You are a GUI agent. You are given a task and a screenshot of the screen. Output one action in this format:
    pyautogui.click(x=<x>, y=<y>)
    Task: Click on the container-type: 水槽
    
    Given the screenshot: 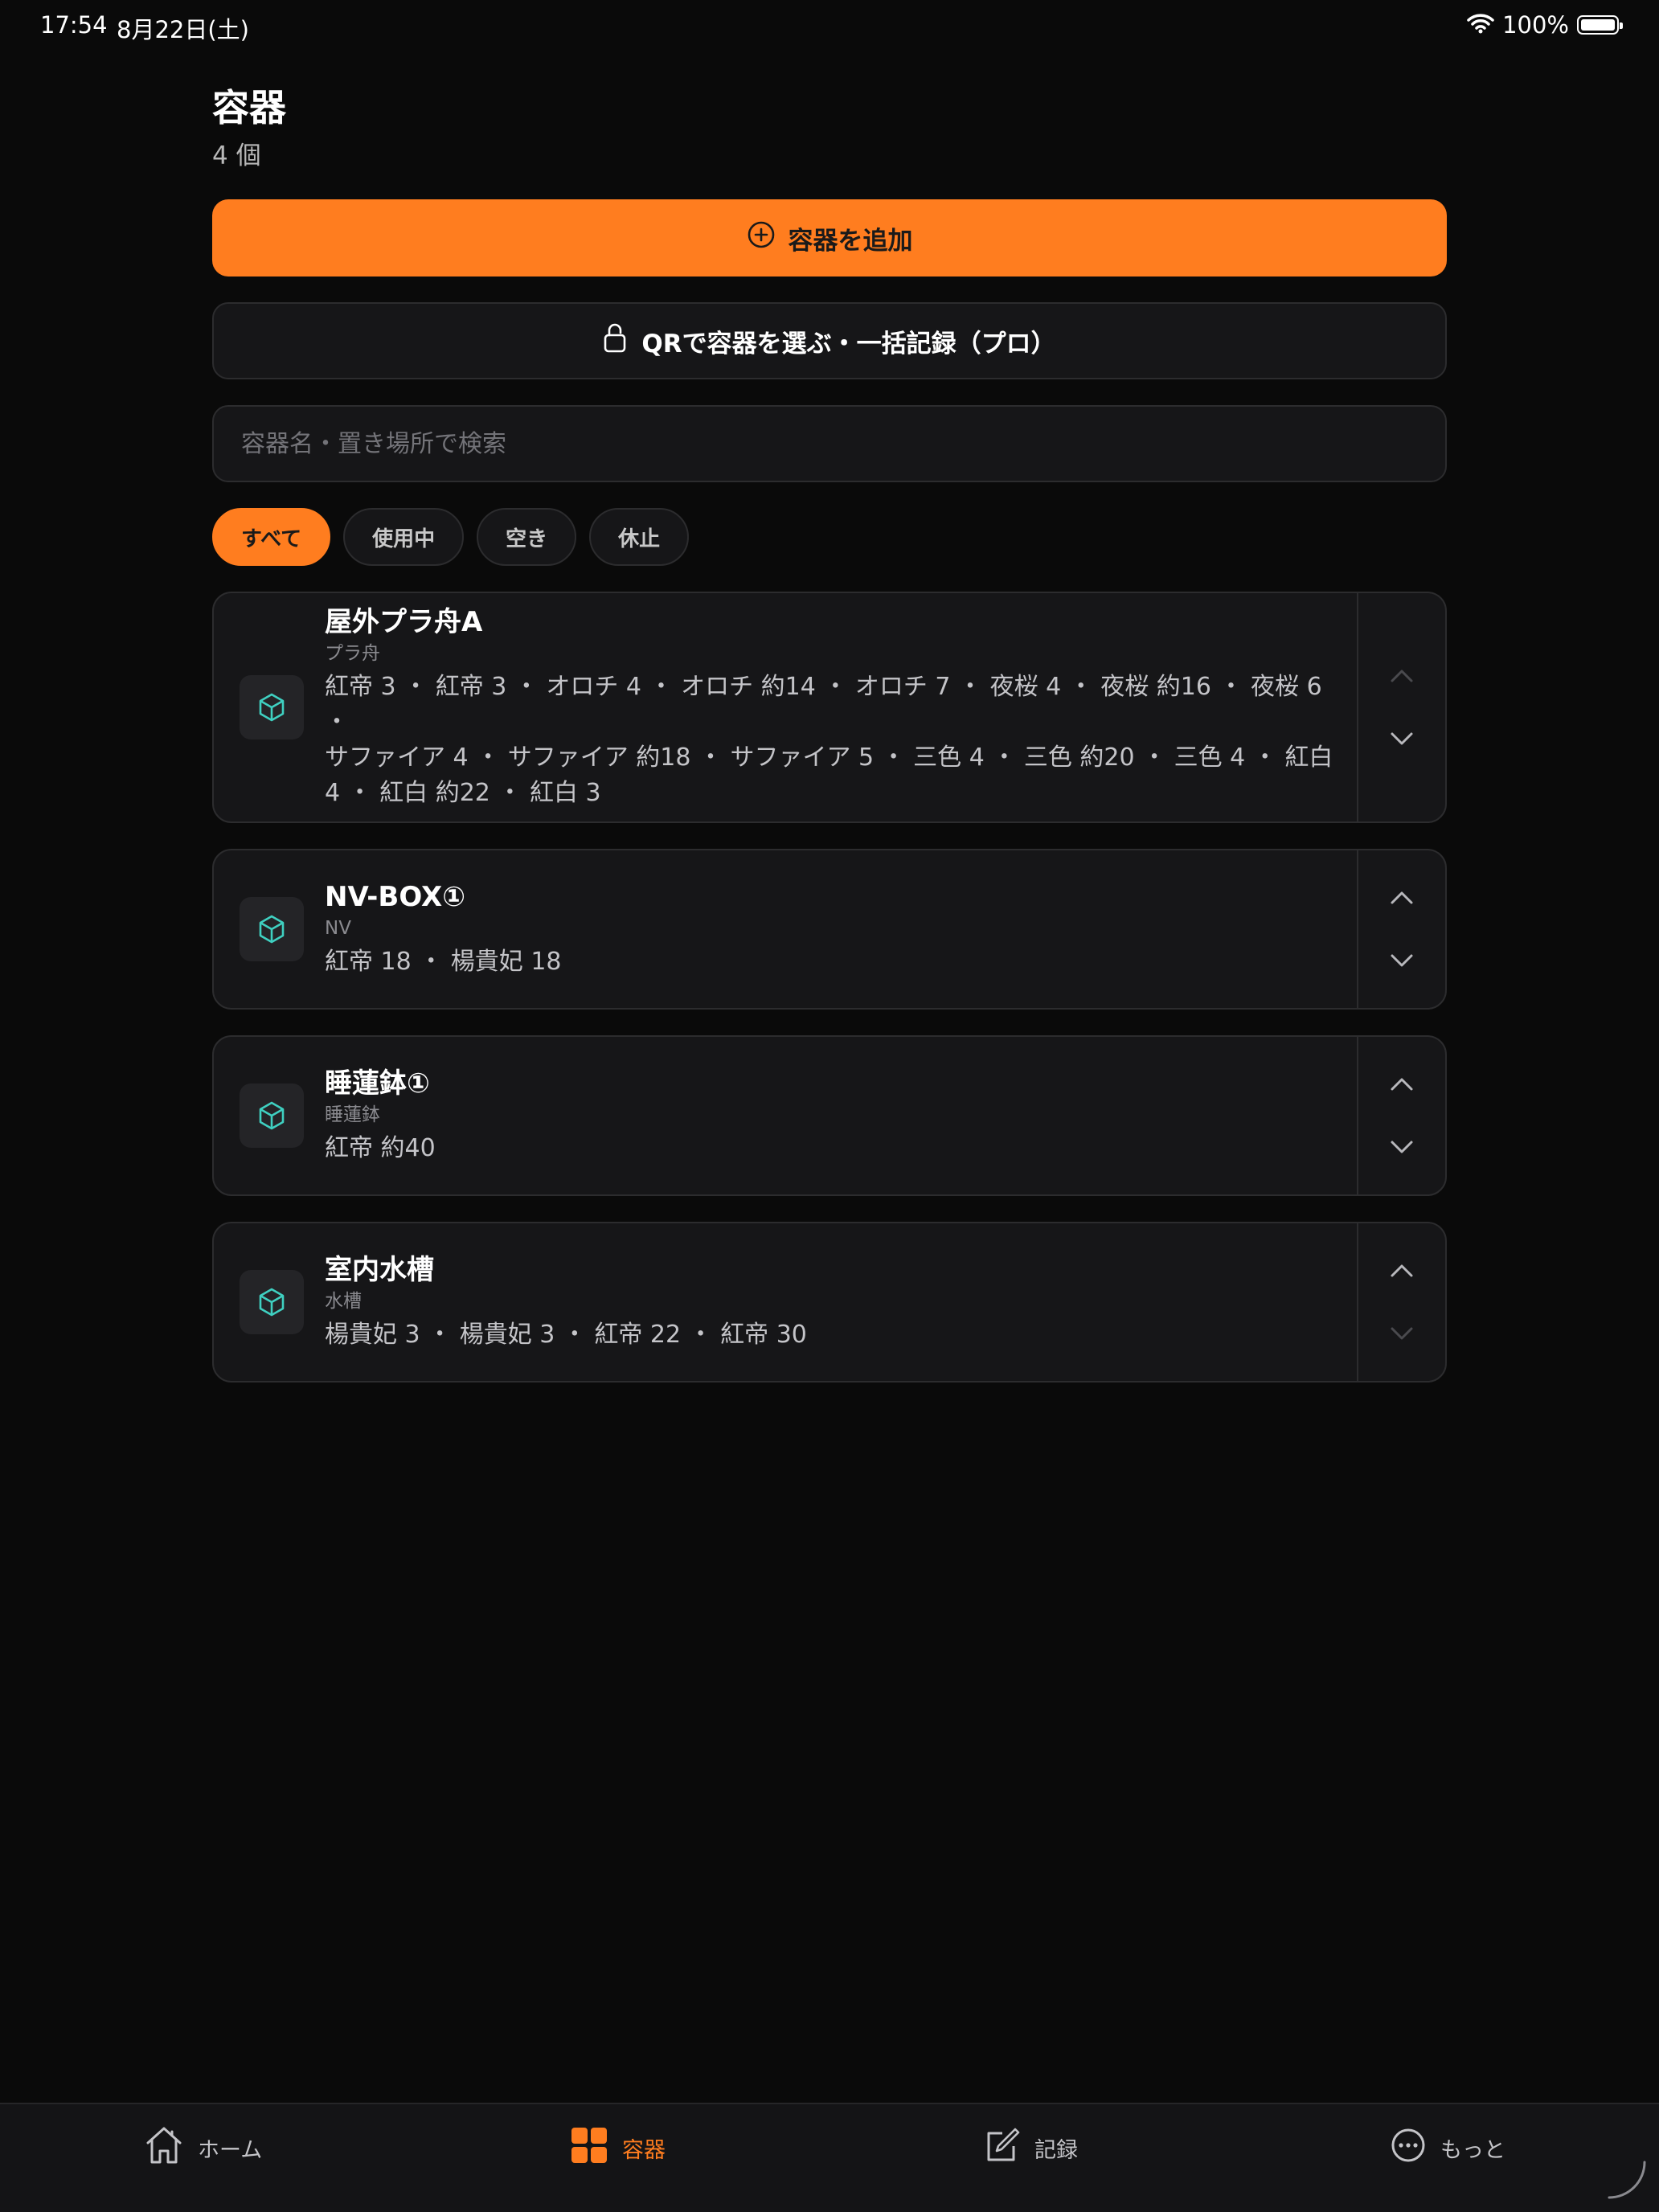 What is the action you would take?
    pyautogui.click(x=343, y=1301)
    